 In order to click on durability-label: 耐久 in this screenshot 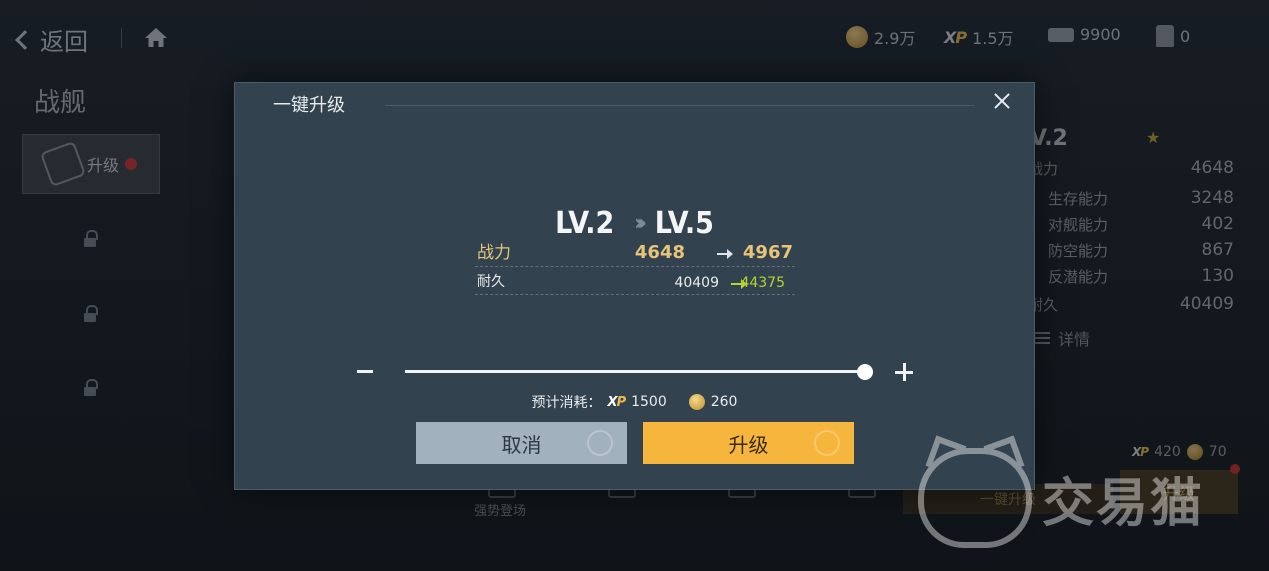, I will do `click(491, 282)`.